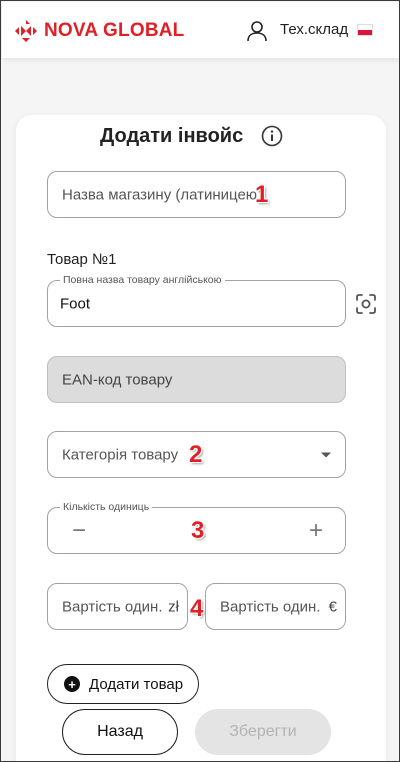 The width and height of the screenshot is (400, 762). I want to click on add-item-label: Додати товар, so click(136, 684).